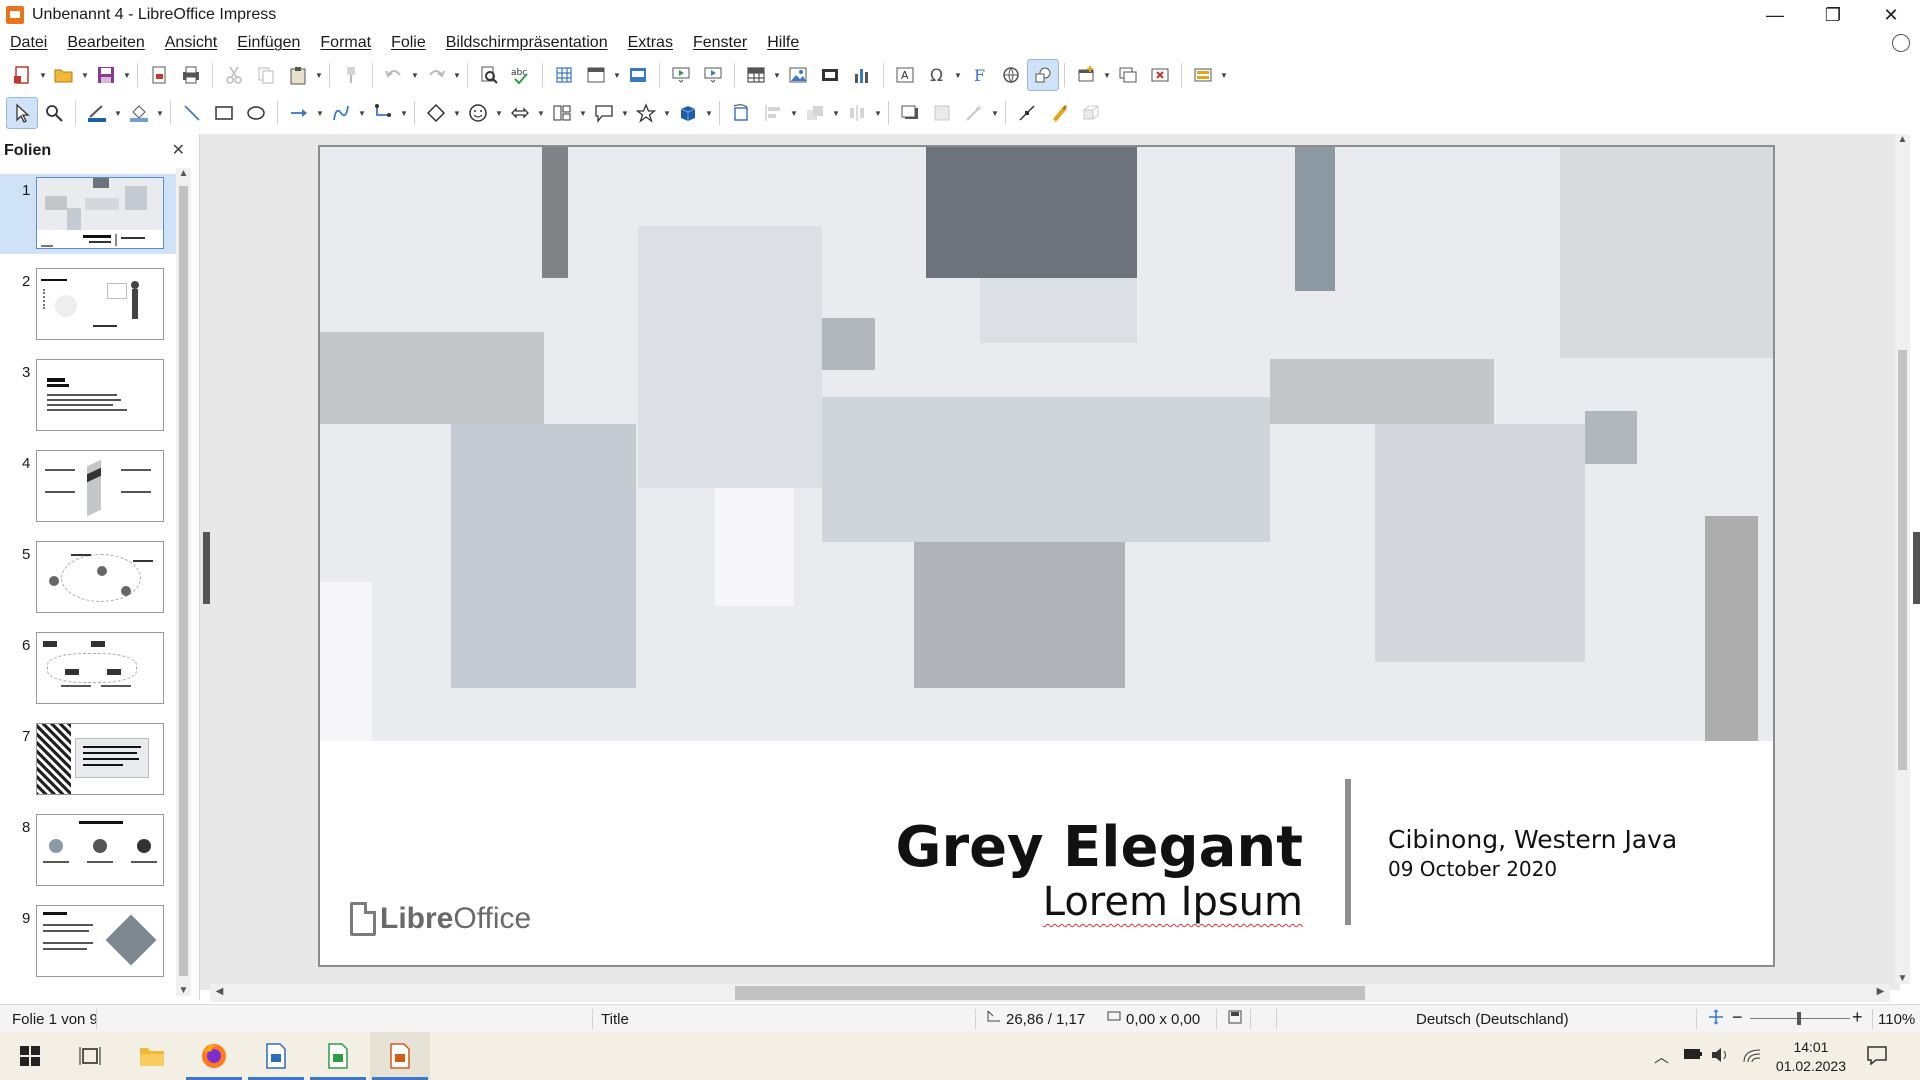 The width and height of the screenshot is (1920, 1080). I want to click on save-button, so click(106, 75).